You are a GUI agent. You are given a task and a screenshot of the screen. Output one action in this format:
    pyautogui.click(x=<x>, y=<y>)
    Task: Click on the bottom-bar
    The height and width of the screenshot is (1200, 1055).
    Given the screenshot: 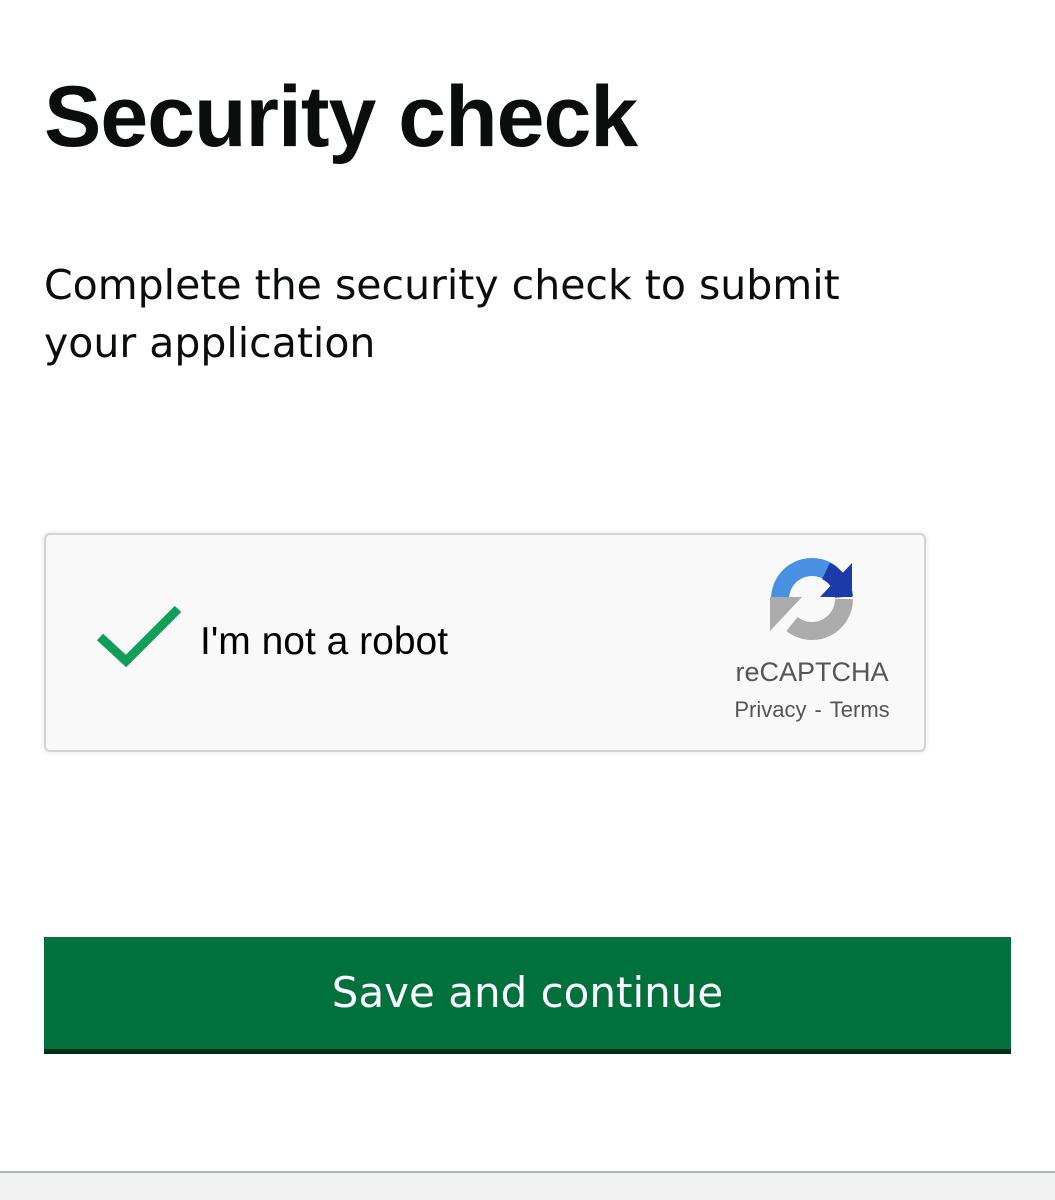 What is the action you would take?
    pyautogui.click(x=527, y=1185)
    